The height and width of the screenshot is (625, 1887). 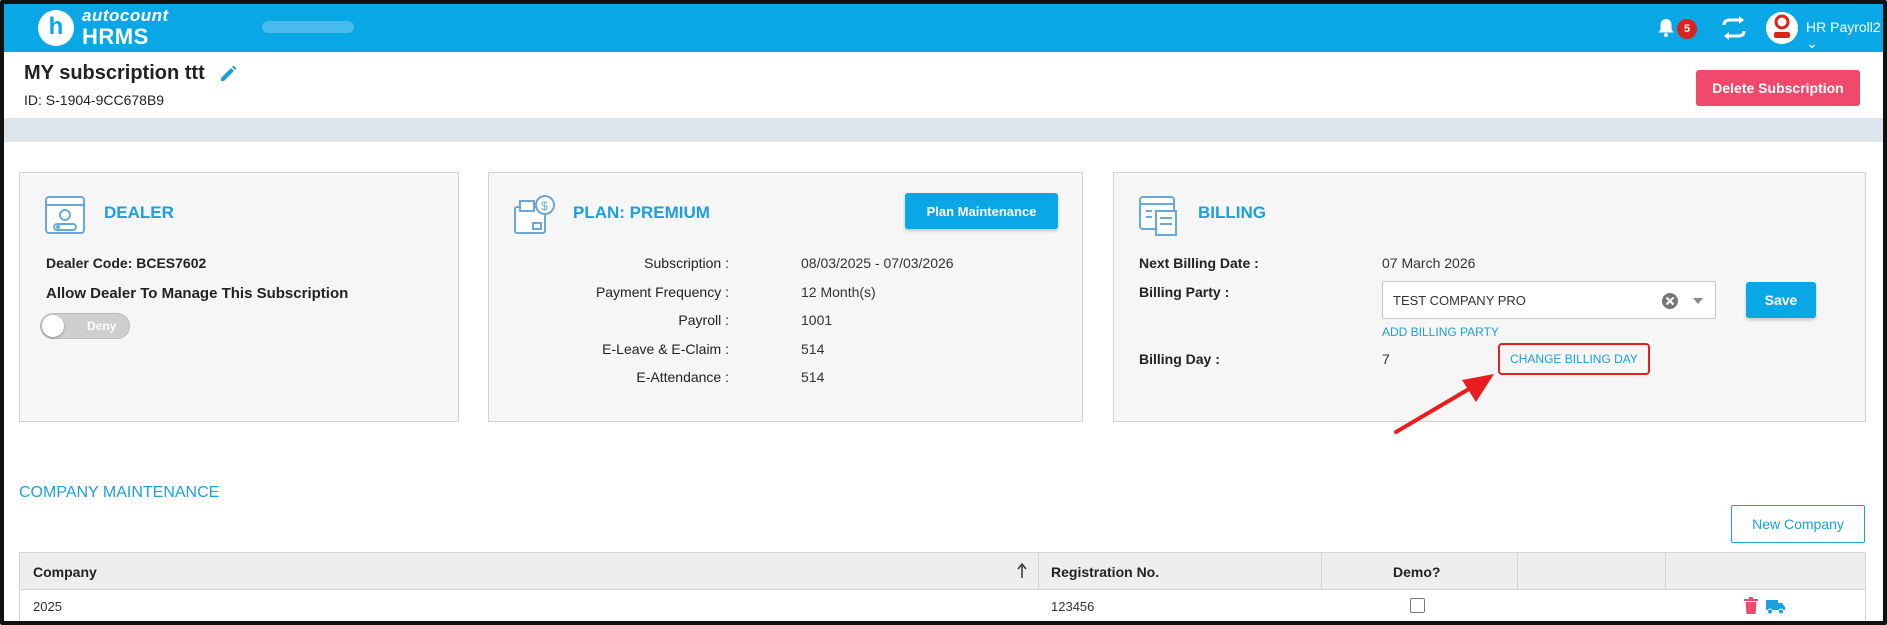 What do you see at coordinates (942, 571) in the screenshot?
I see `grid-header: Company Registration No. Demo?` at bounding box center [942, 571].